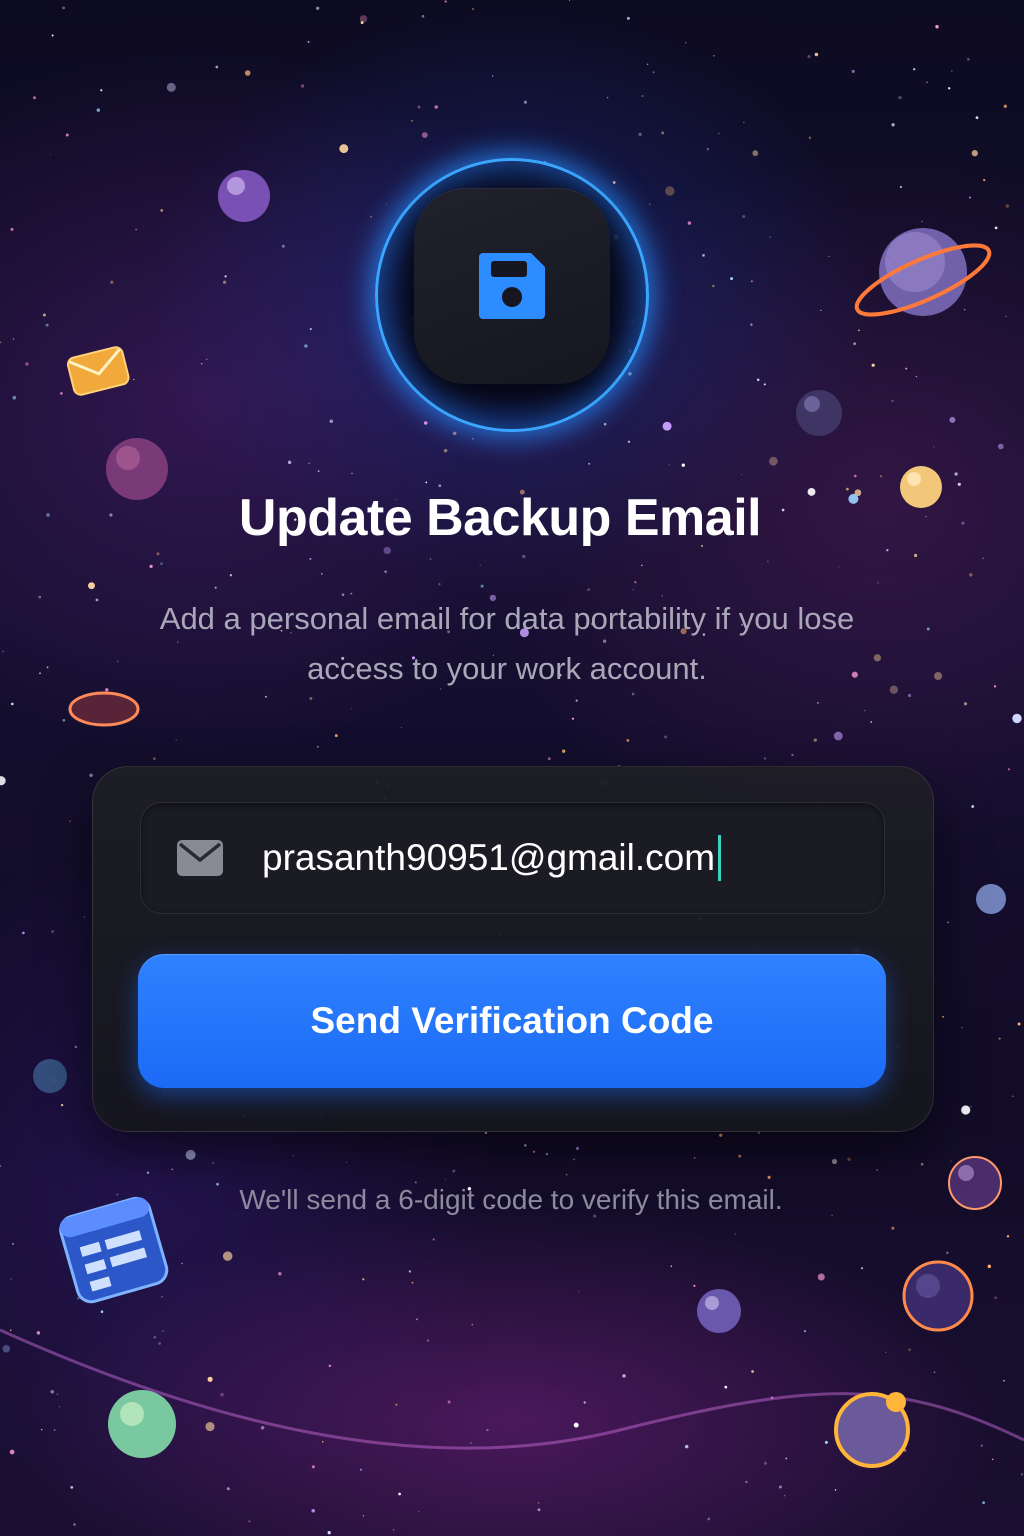 Image resolution: width=1024 pixels, height=1536 pixels. What do you see at coordinates (500, 518) in the screenshot?
I see `page-title: Update Backup Email` at bounding box center [500, 518].